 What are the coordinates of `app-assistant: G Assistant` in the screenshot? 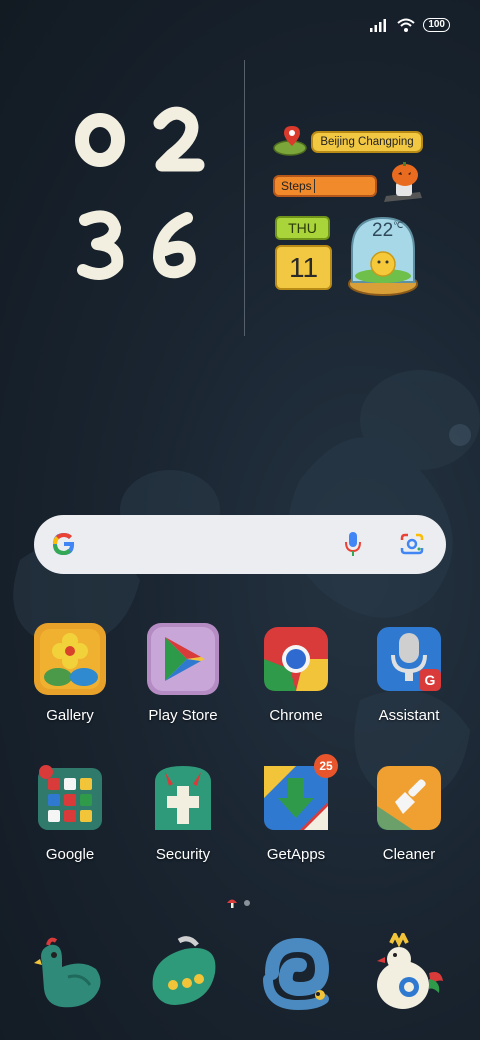 It's located at (409, 673).